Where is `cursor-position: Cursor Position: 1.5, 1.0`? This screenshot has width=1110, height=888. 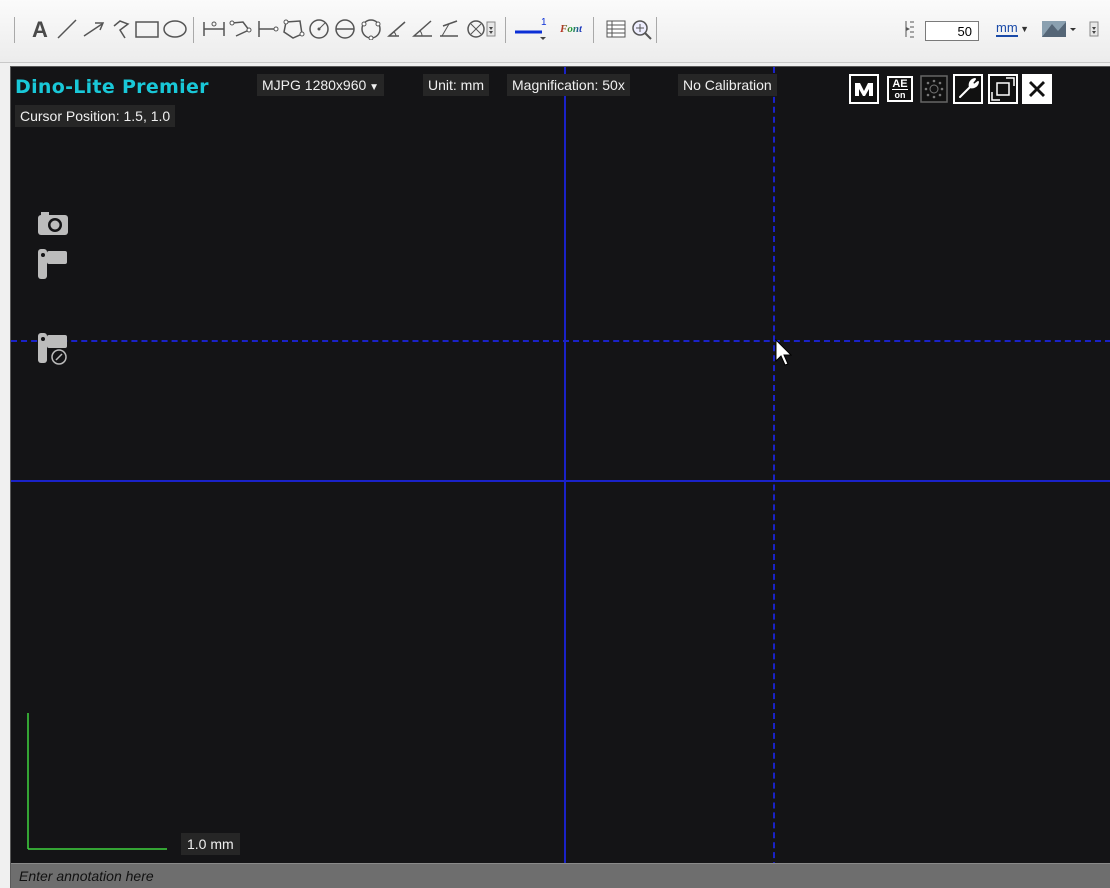
cursor-position: Cursor Position: 1.5, 1.0 is located at coordinates (95, 116).